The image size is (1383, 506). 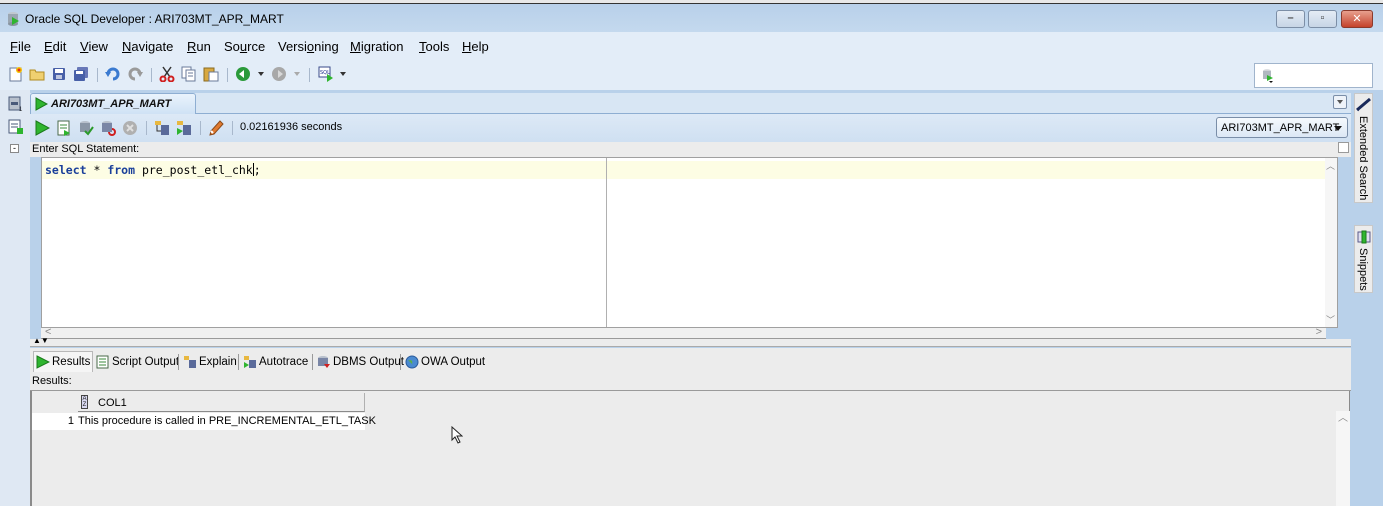 I want to click on tab-explain: Explain, so click(x=210, y=361).